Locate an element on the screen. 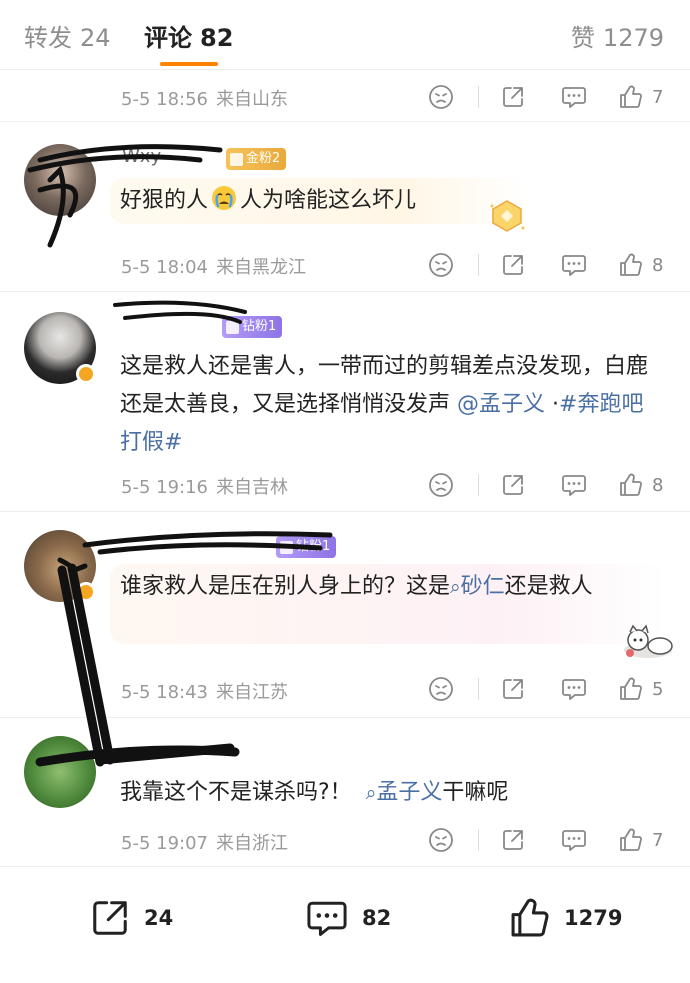 This screenshot has height=983, width=690. username: Wxy is located at coordinates (141, 156).